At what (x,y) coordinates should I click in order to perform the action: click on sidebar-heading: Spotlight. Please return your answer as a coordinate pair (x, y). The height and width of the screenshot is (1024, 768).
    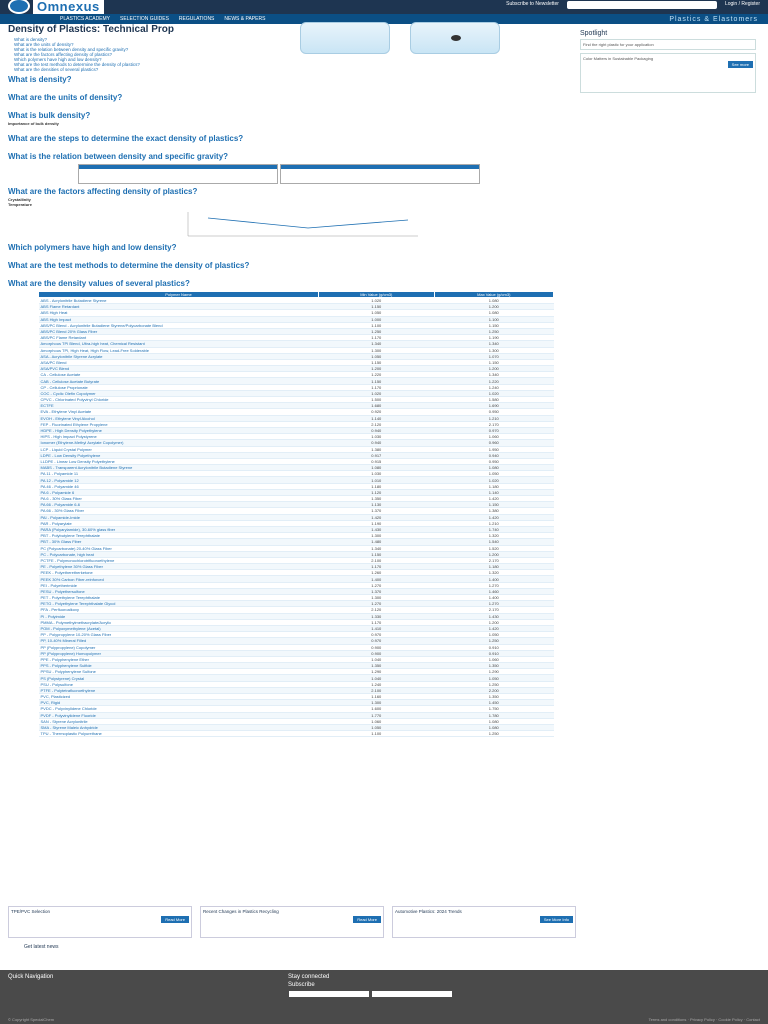
    Looking at the image, I should click on (594, 33).